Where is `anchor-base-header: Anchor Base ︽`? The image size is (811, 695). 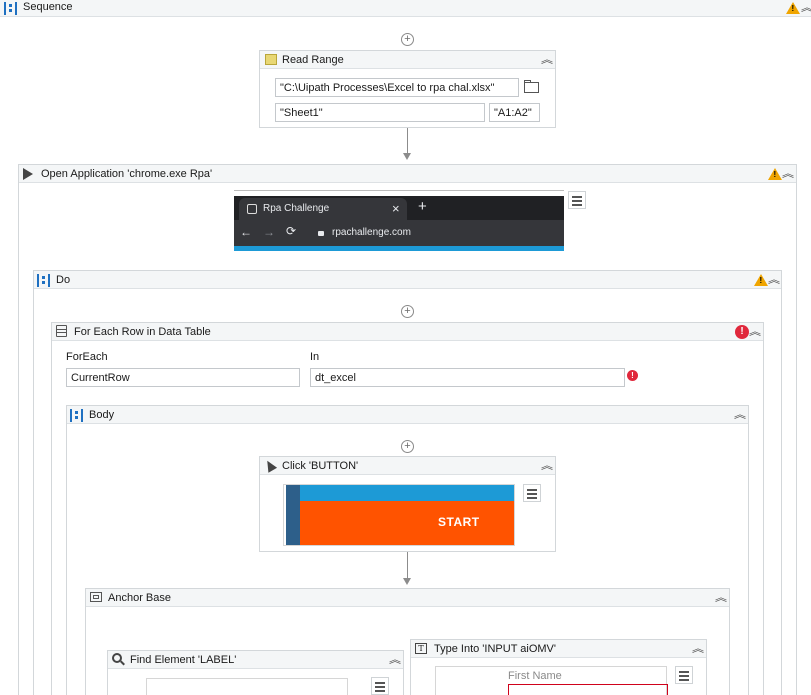
anchor-base-header: Anchor Base ︽ is located at coordinates (407, 598).